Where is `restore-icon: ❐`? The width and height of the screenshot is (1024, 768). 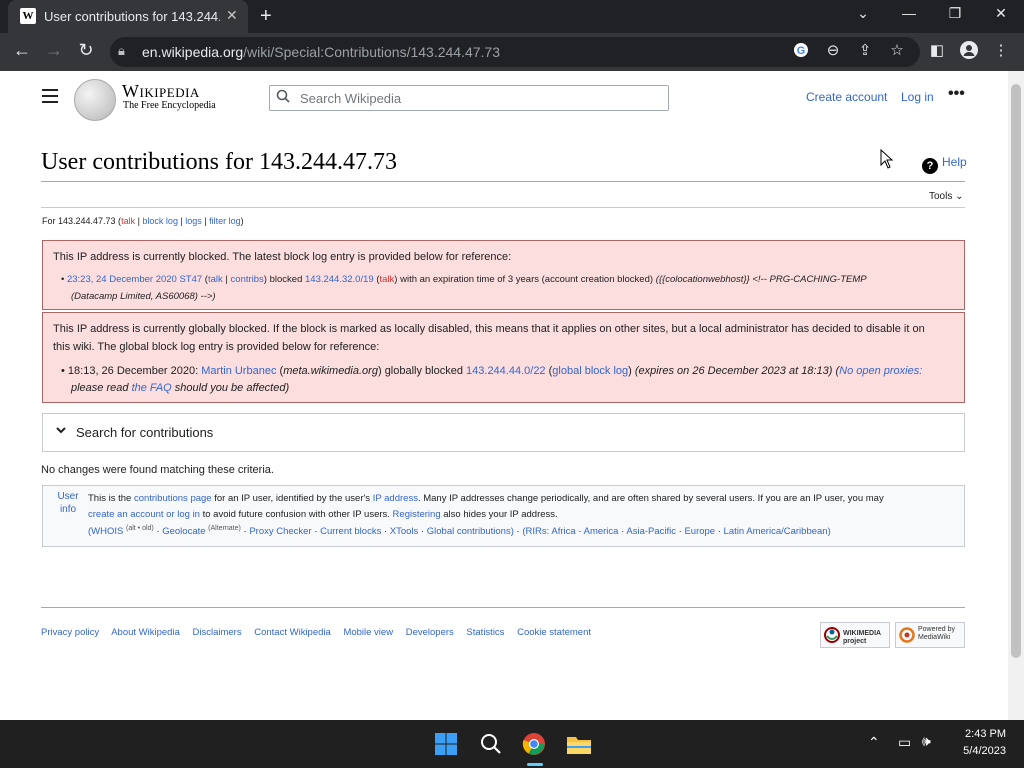 restore-icon: ❐ is located at coordinates (955, 13).